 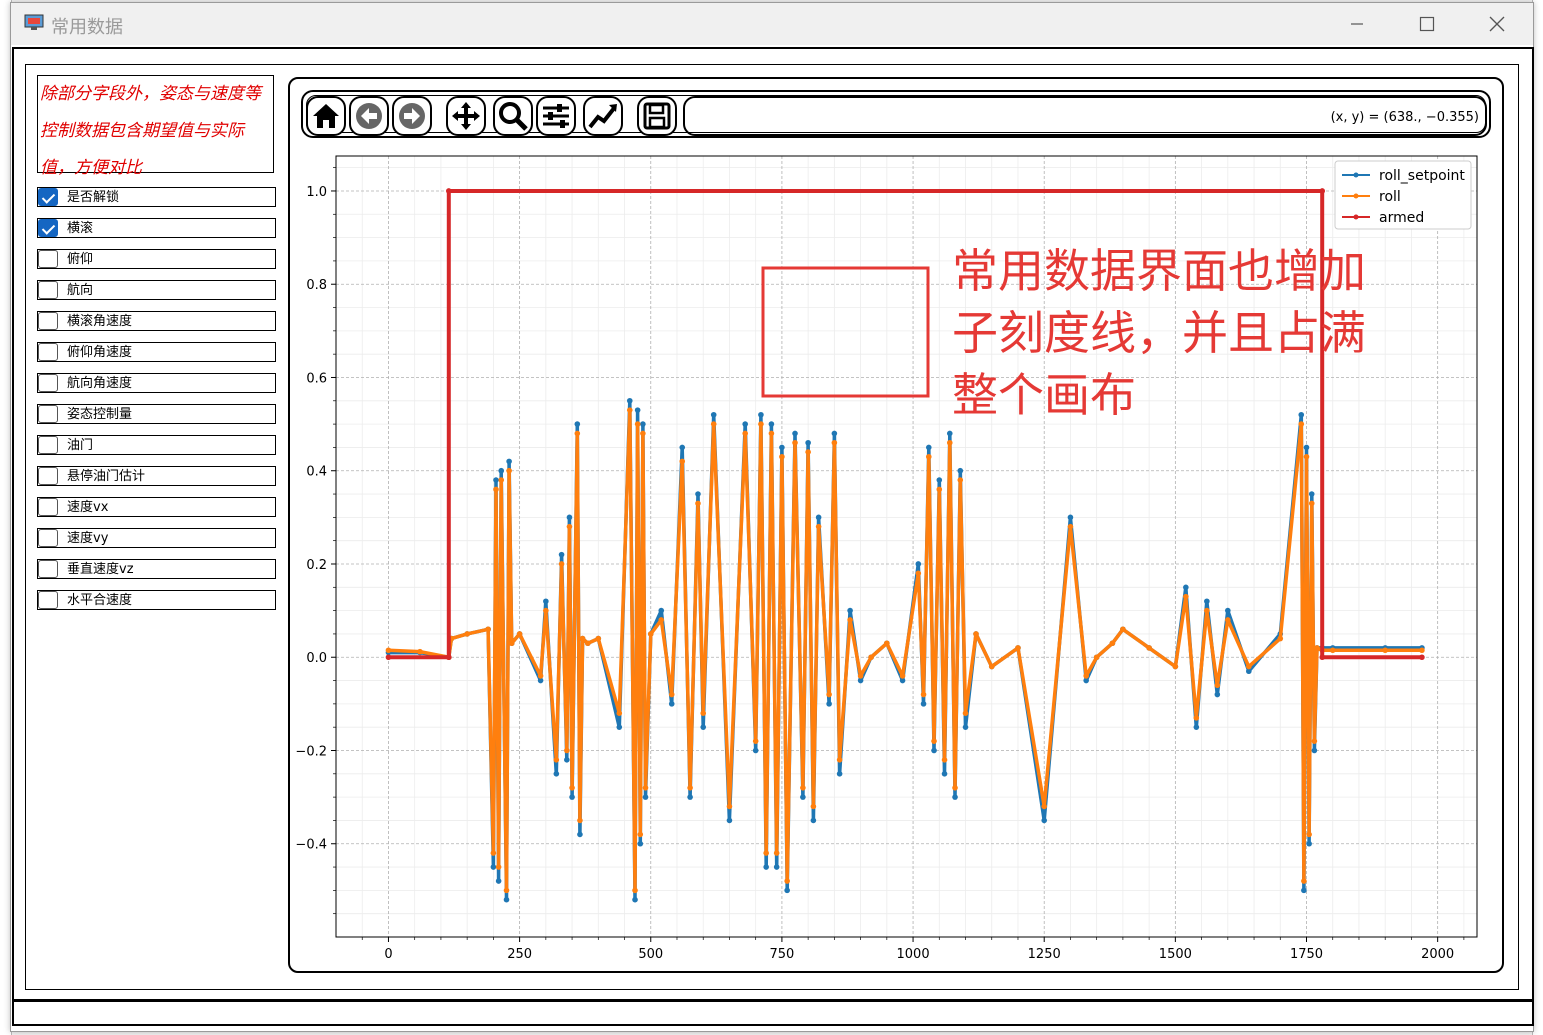 I want to click on close-button, so click(x=1497, y=24).